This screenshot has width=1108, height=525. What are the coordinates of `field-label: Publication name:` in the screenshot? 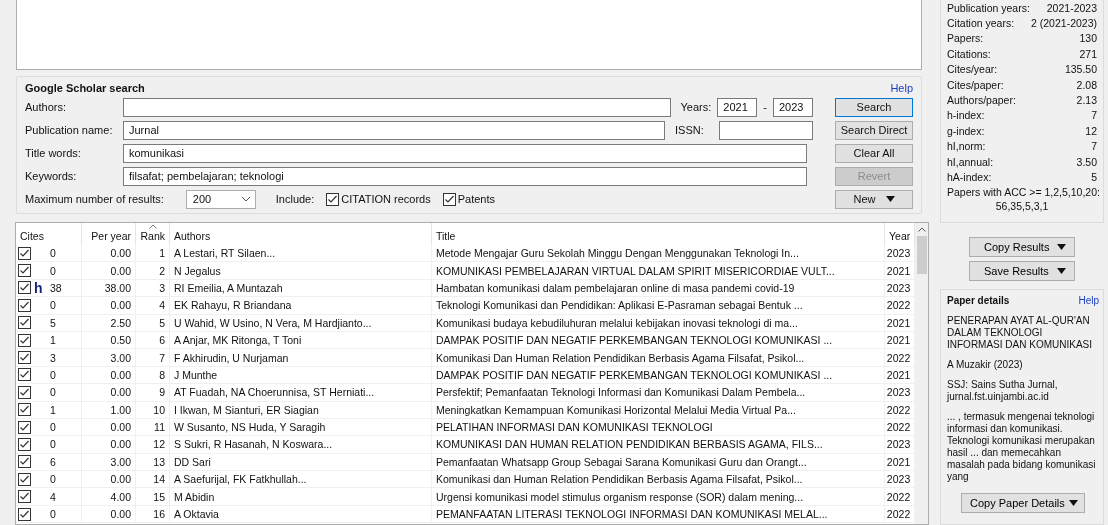 It's located at (69, 130).